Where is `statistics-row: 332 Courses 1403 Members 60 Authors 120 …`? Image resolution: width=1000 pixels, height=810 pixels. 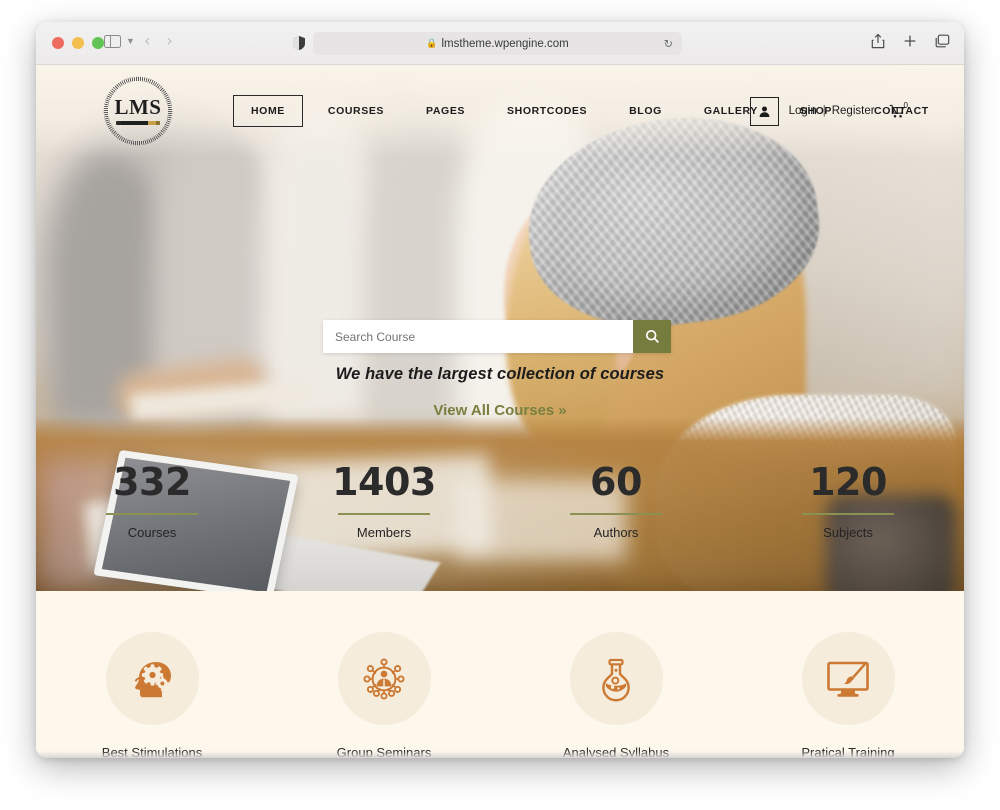 statistics-row: 332 Courses 1403 Members 60 Authors 120 … is located at coordinates (500, 501).